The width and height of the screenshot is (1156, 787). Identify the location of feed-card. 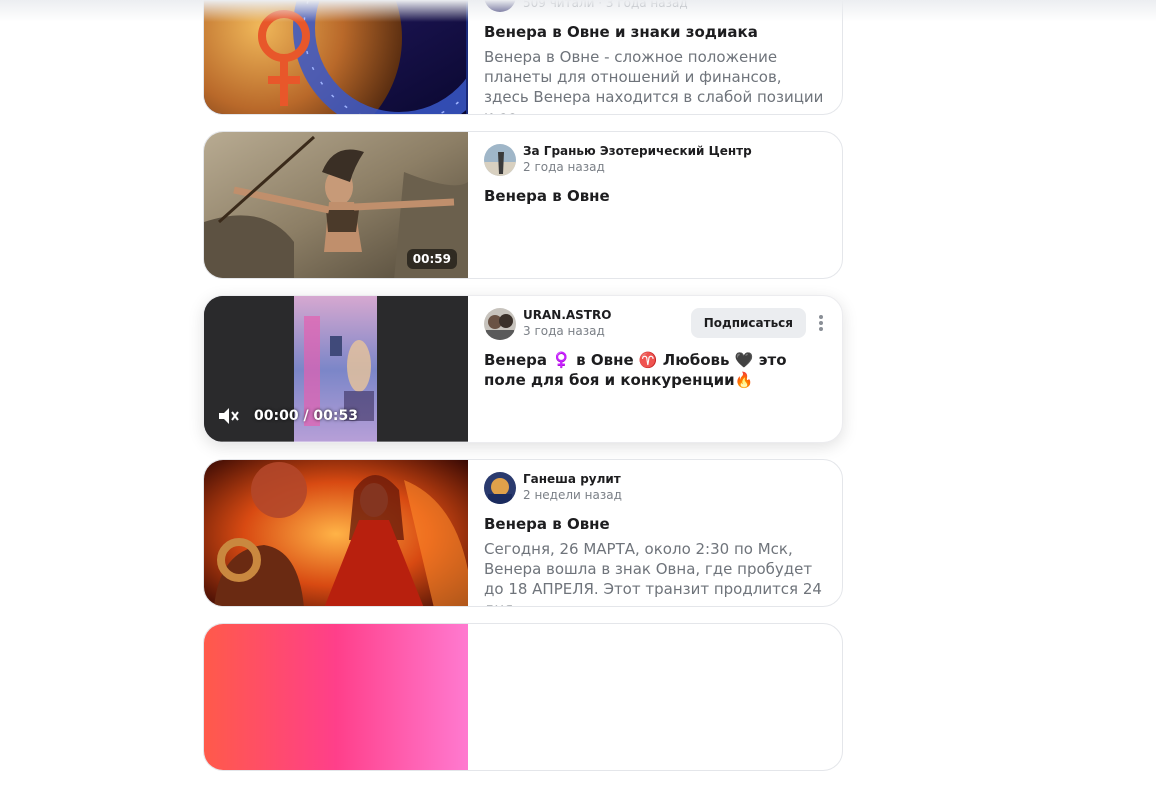
(523, 697).